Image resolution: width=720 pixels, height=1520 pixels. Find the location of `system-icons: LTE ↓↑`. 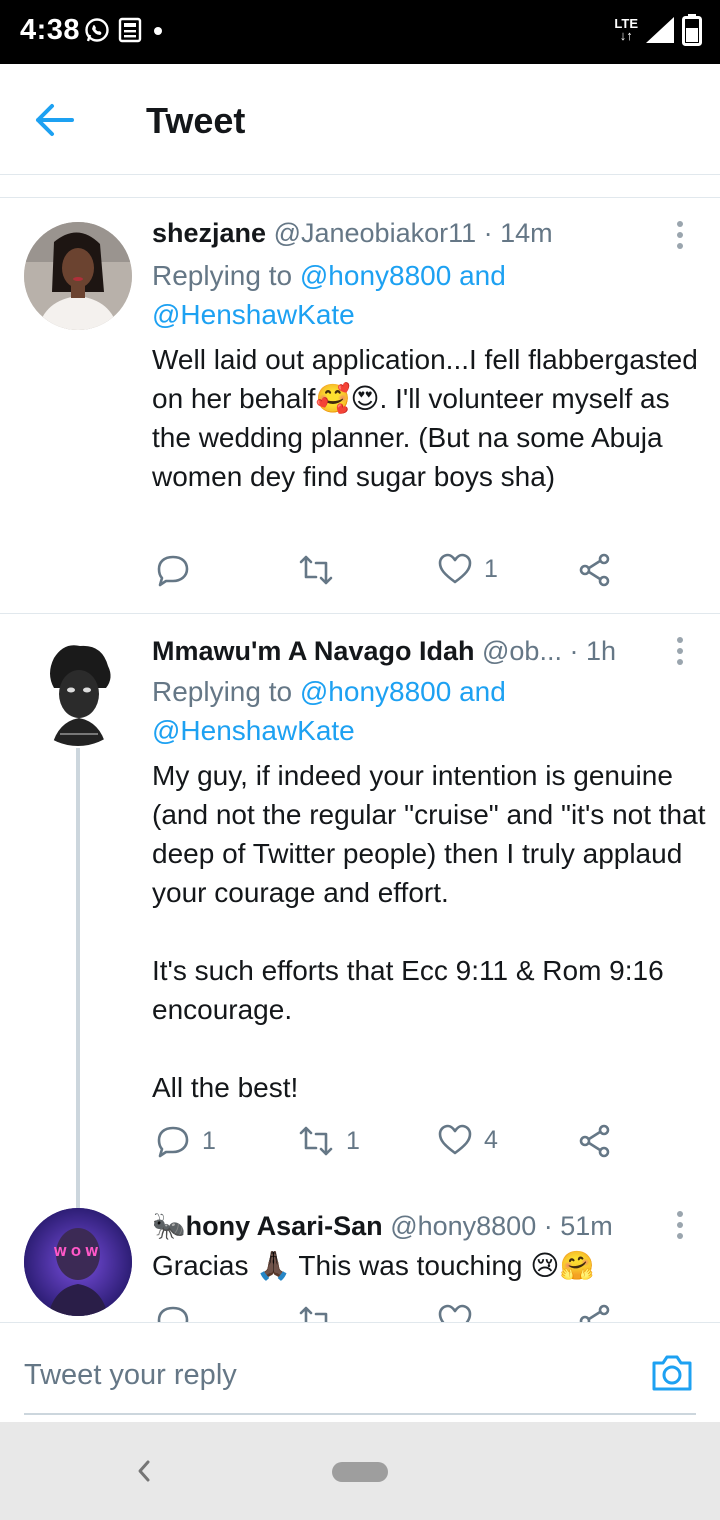

system-icons: LTE ↓↑ is located at coordinates (658, 30).